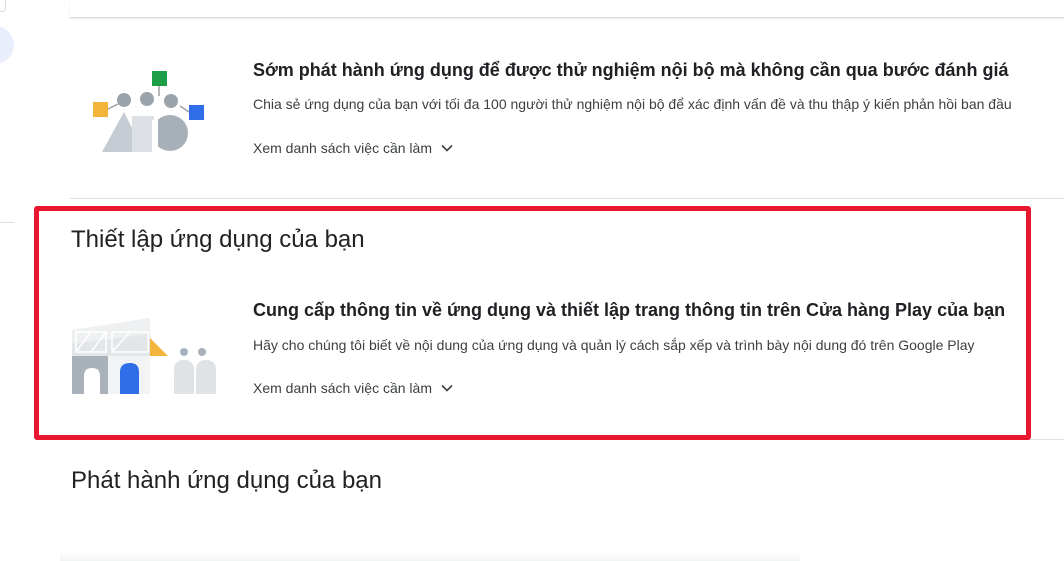 The height and width of the screenshot is (561, 1064). Describe the element at coordinates (567, 198) in the screenshot. I see `section-divider` at that location.